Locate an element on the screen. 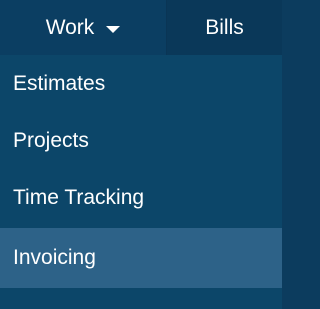  work-menu-button: Work is located at coordinates (83, 27).